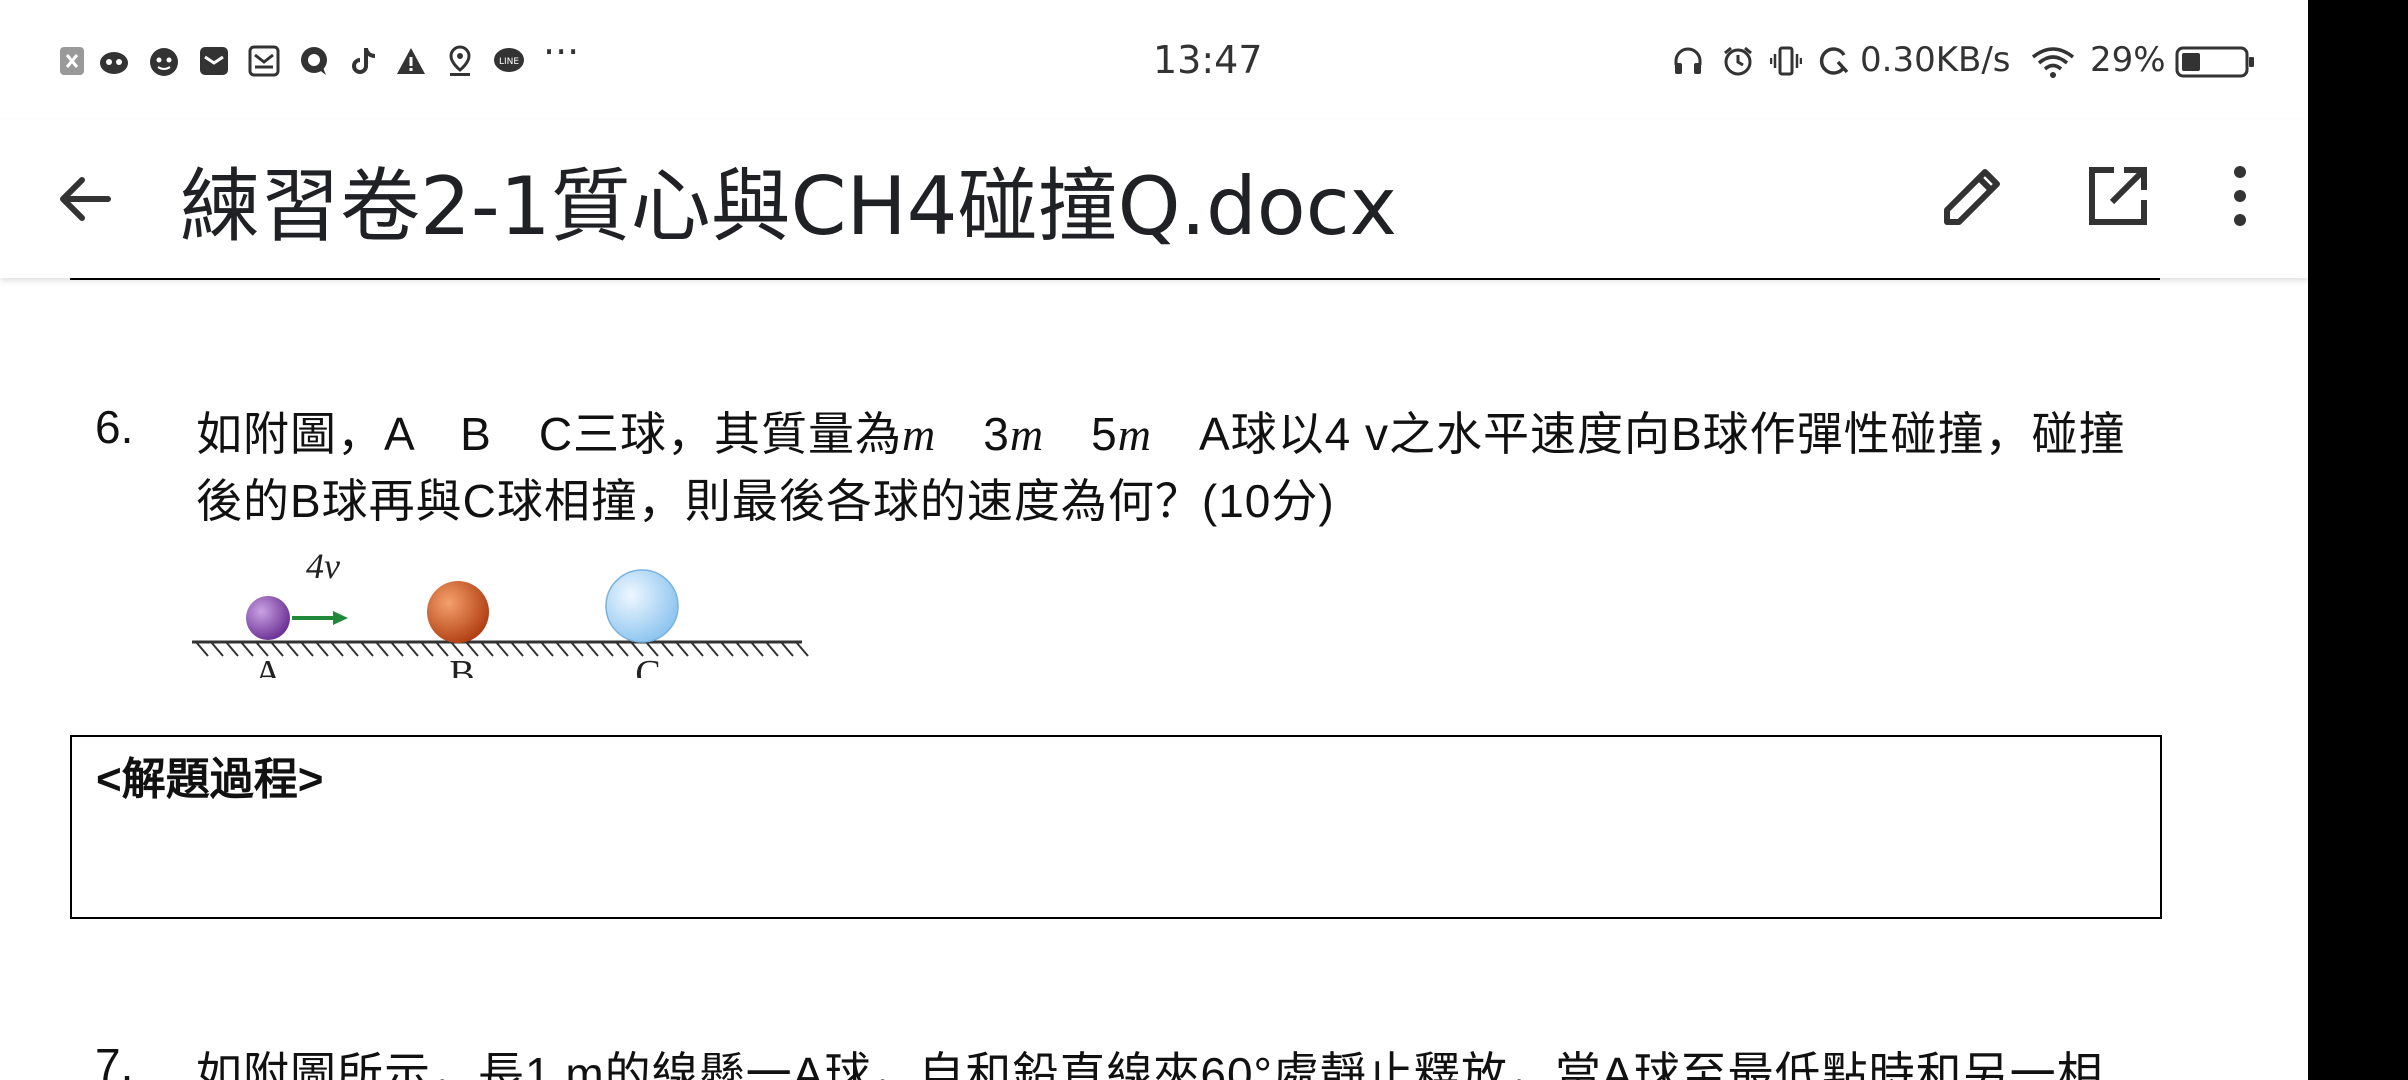 This screenshot has height=1080, width=2408. What do you see at coordinates (1134, 434) in the screenshot?
I see `q6-mass-c: m` at bounding box center [1134, 434].